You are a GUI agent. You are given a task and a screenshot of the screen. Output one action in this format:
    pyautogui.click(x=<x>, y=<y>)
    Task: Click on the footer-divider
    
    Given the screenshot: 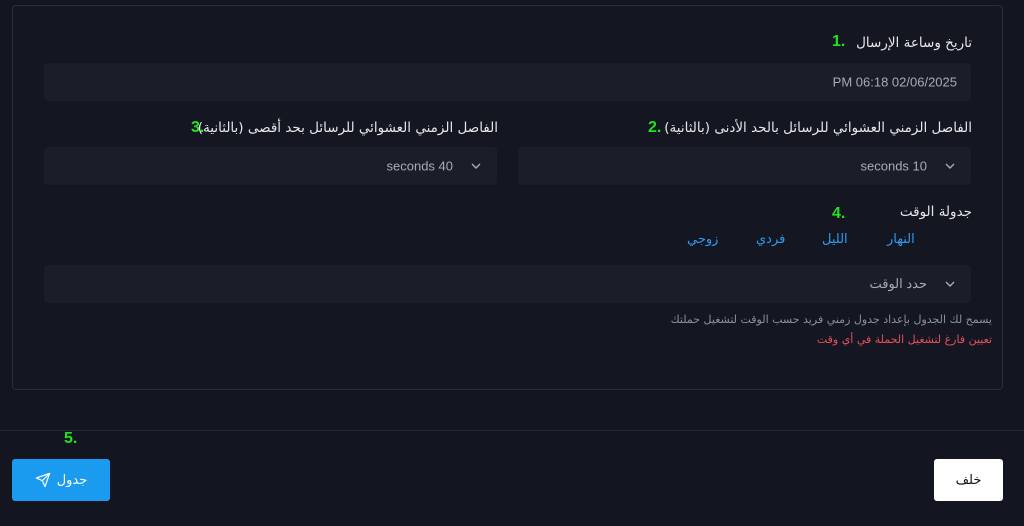 What is the action you would take?
    pyautogui.click(x=512, y=430)
    